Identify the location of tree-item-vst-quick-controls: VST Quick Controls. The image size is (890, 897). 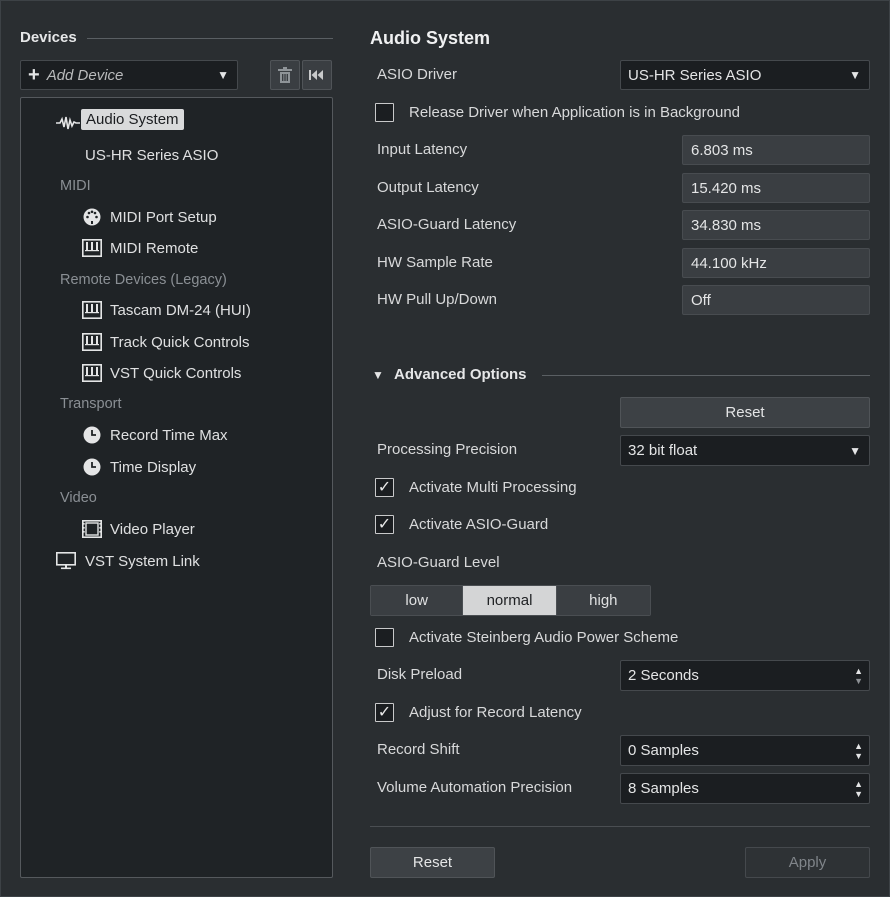
(175, 373).